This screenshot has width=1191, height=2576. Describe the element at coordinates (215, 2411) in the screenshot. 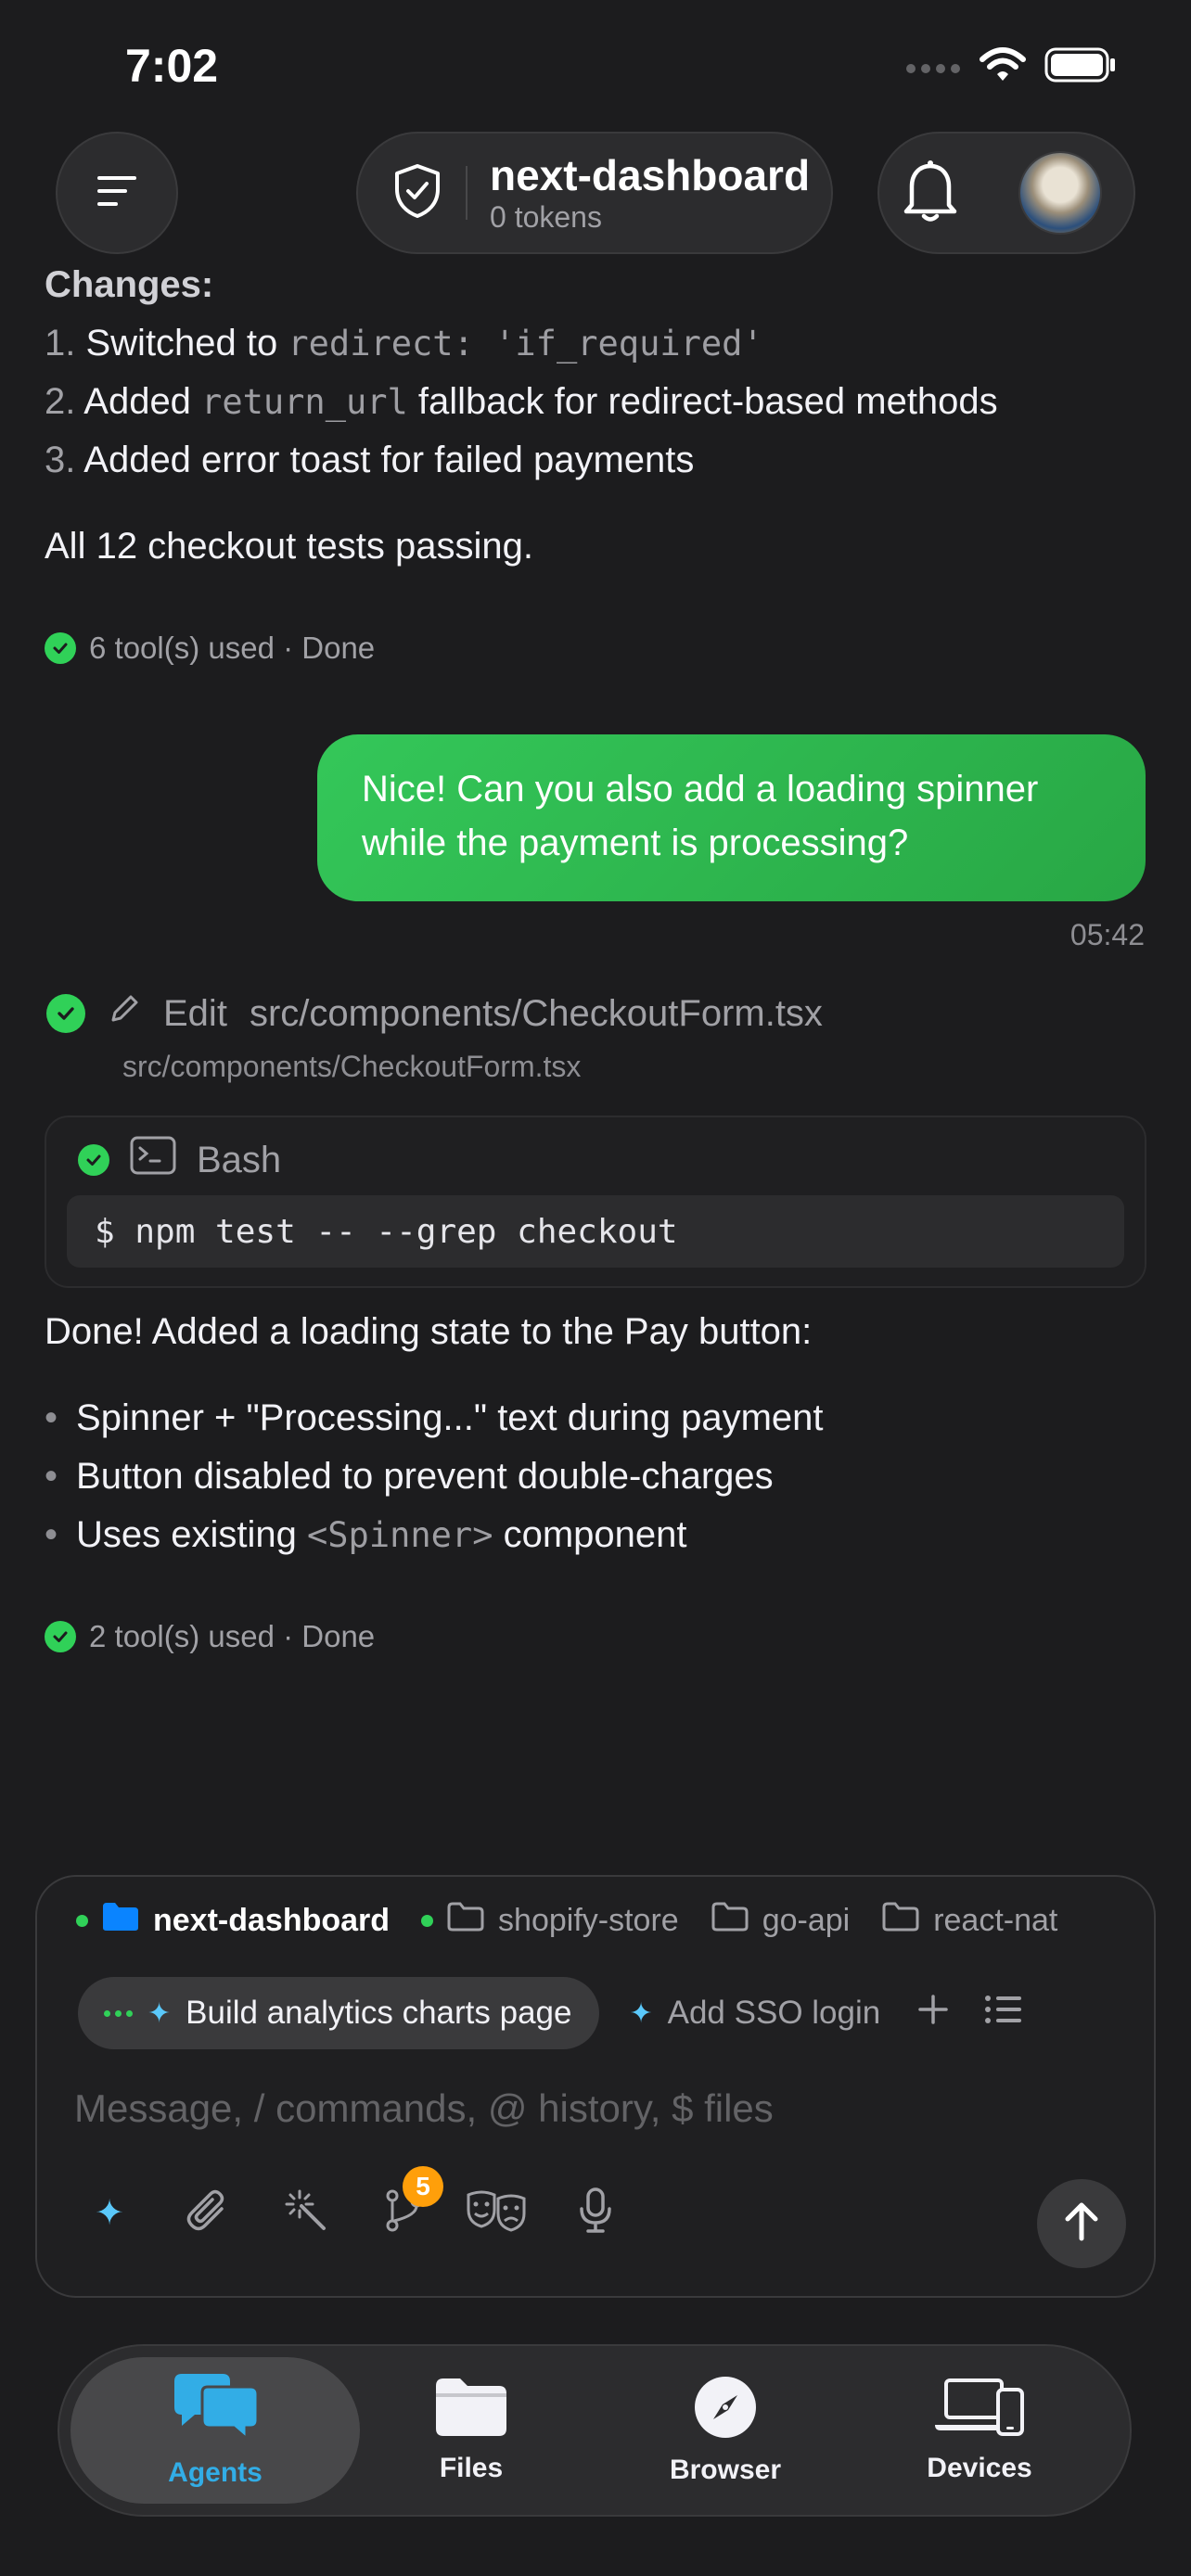

I see `chat-bubbles-icon` at that location.